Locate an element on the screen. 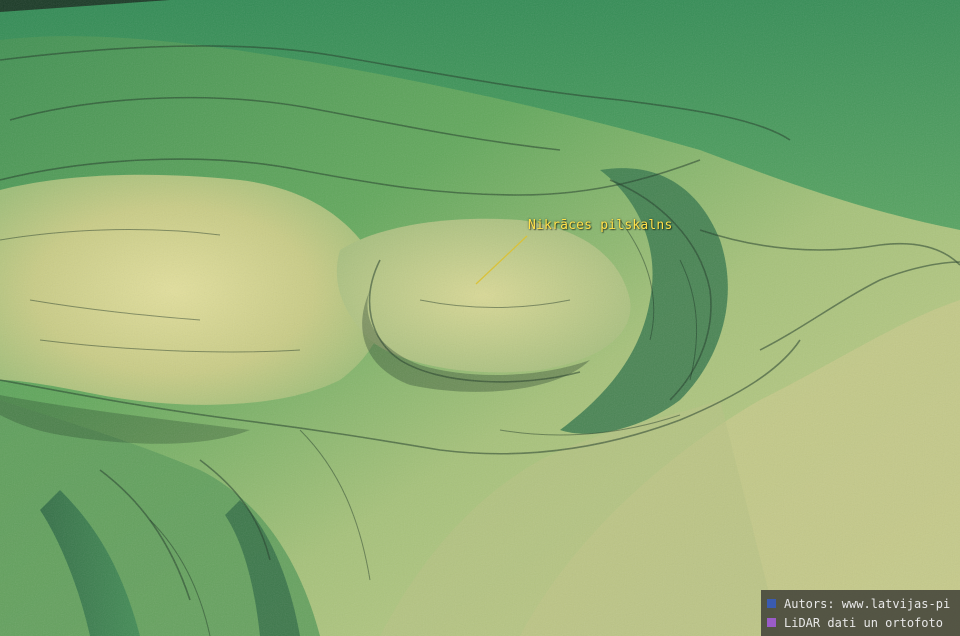 The width and height of the screenshot is (960, 636). legend-row-source: LiDAR dati un ortofoto is located at coordinates (863, 622).